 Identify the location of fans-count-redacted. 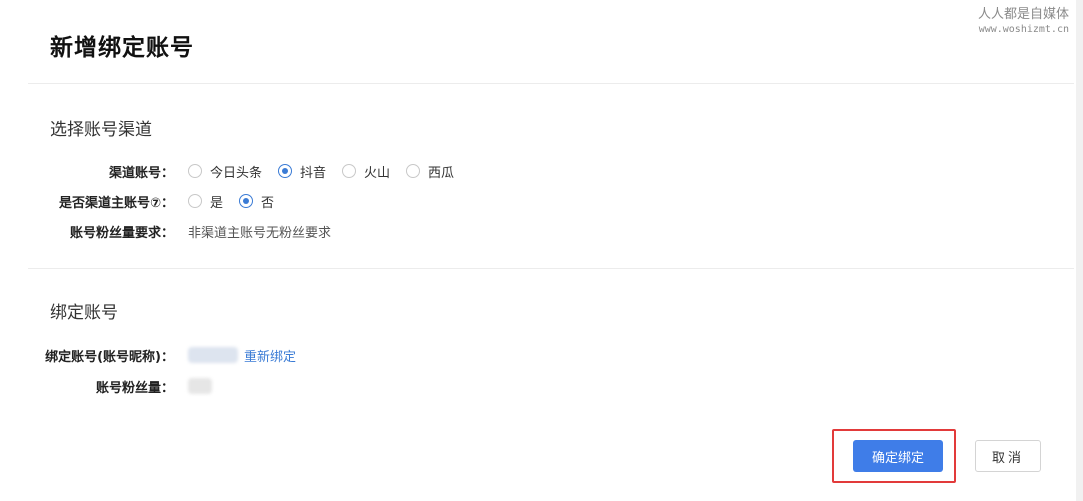
(200, 386).